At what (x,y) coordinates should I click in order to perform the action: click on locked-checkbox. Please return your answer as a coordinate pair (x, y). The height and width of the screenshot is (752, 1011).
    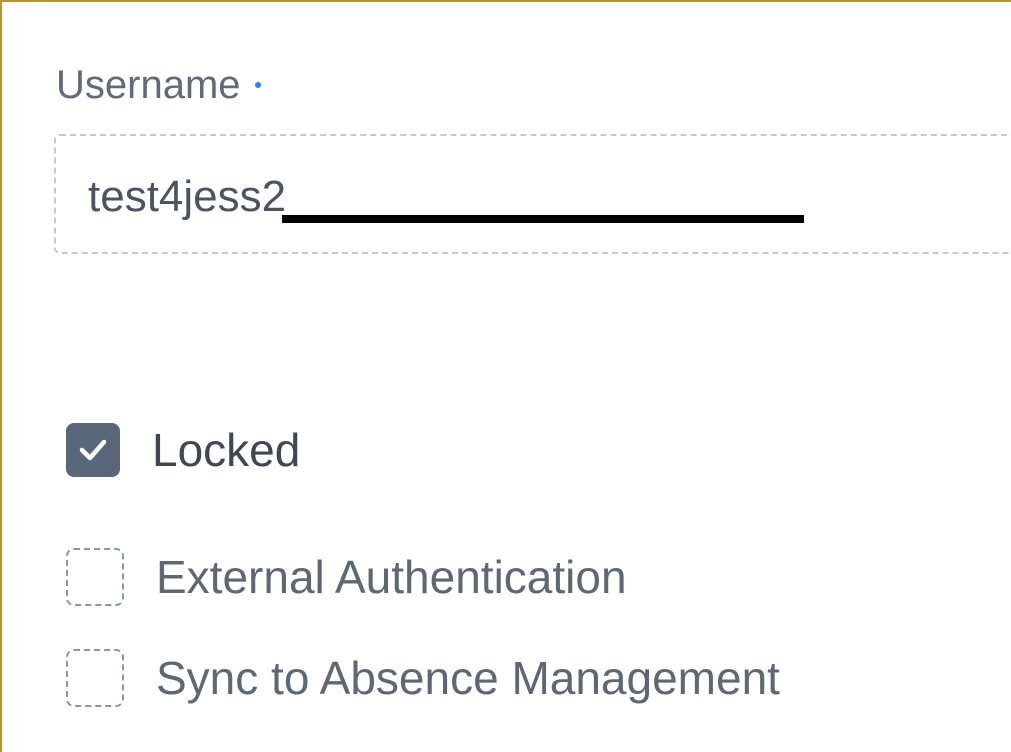
    Looking at the image, I should click on (93, 450).